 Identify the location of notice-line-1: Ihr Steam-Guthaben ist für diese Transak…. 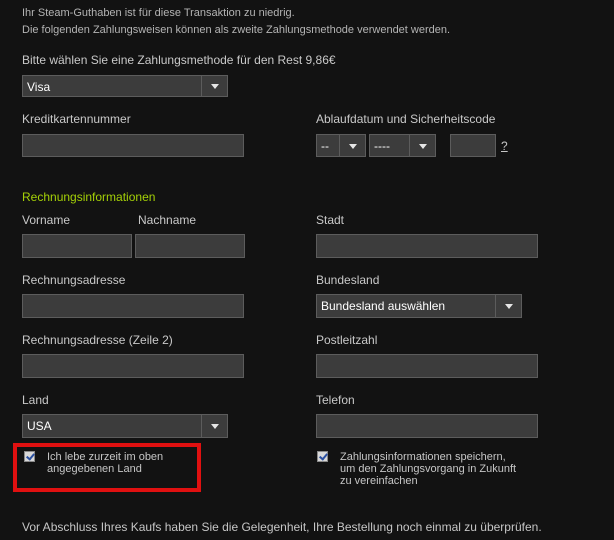
(158, 13).